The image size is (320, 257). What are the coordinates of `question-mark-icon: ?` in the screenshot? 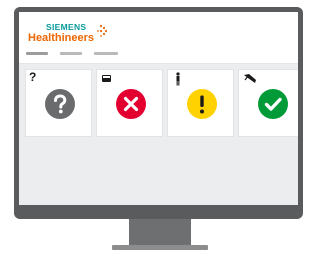 It's located at (33, 77).